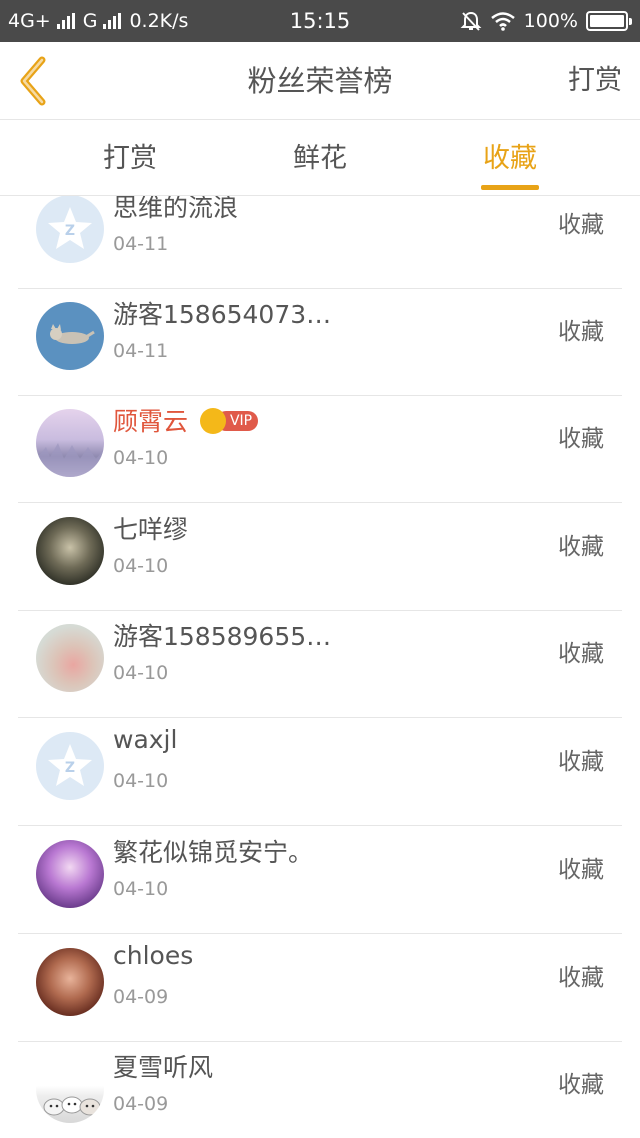 This screenshot has width=640, height=1138. What do you see at coordinates (471, 21) in the screenshot?
I see `mute-bell-icon` at bounding box center [471, 21].